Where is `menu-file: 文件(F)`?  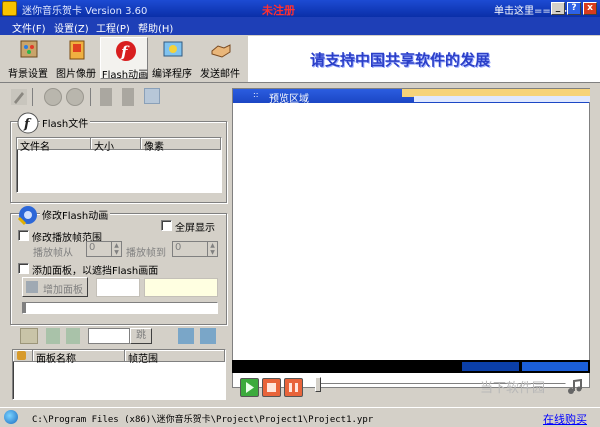 menu-file: 文件(F) is located at coordinates (29, 27).